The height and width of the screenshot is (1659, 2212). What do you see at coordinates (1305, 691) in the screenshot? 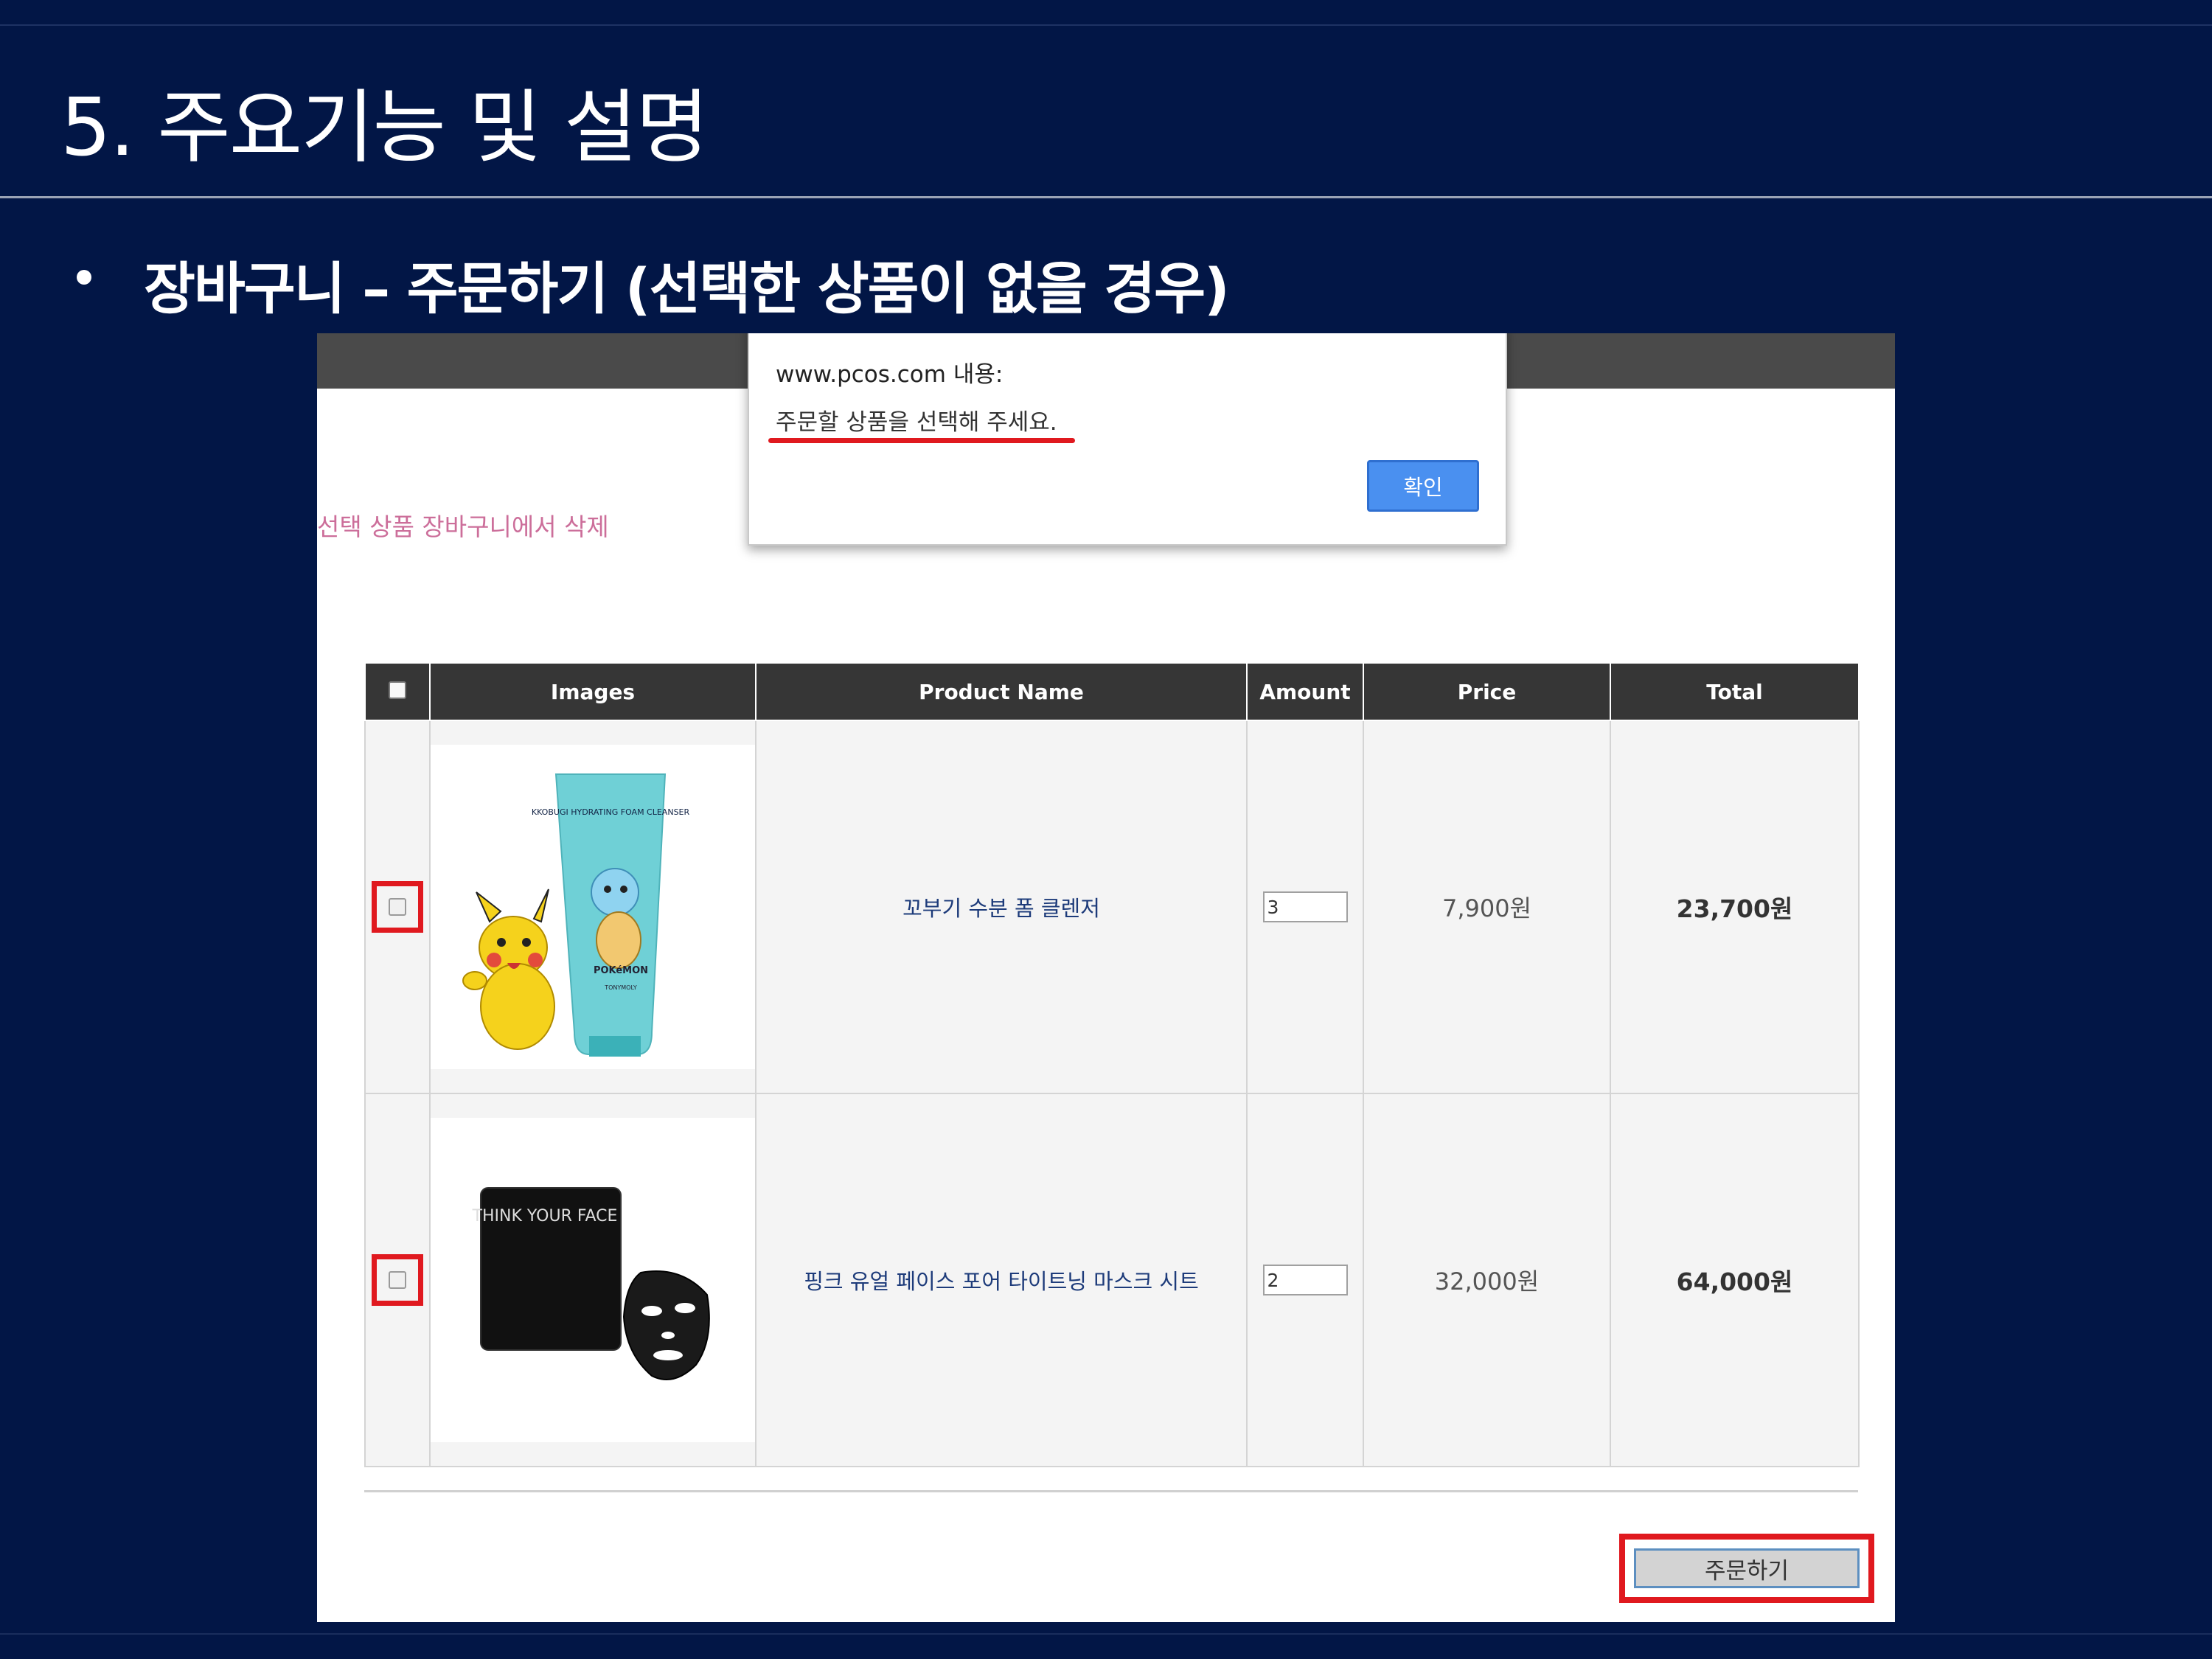
I see `column-header-amount: Amount` at bounding box center [1305, 691].